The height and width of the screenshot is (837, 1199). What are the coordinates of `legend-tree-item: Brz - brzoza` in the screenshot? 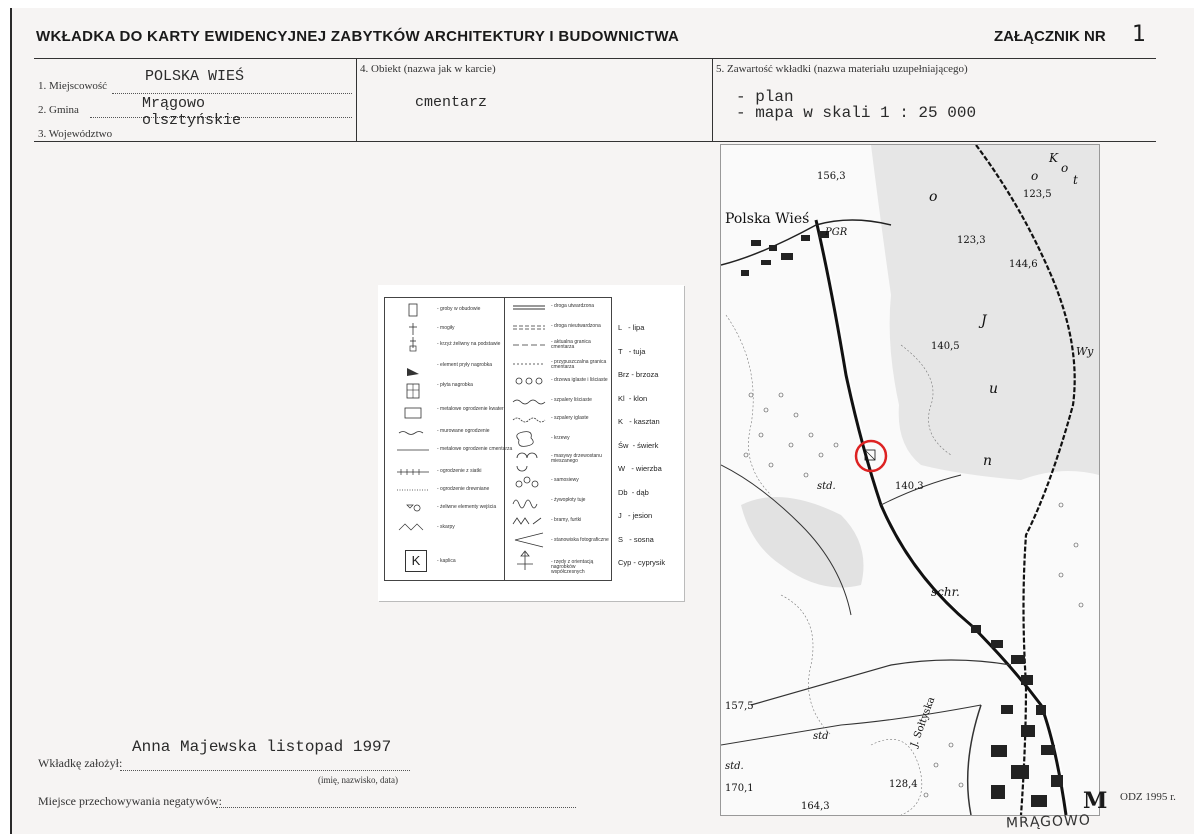 It's located at (638, 374).